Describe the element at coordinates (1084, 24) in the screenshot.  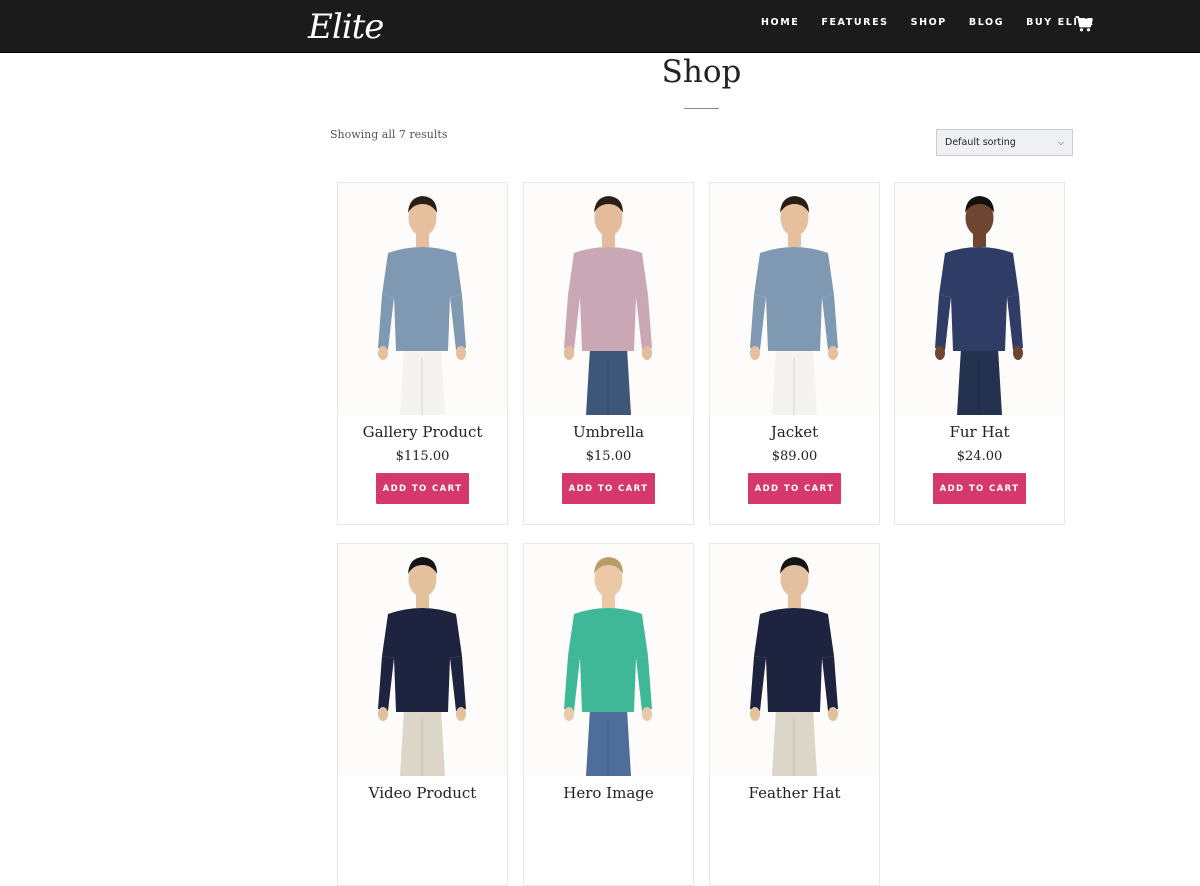
I see `shopping-cart-icon` at that location.